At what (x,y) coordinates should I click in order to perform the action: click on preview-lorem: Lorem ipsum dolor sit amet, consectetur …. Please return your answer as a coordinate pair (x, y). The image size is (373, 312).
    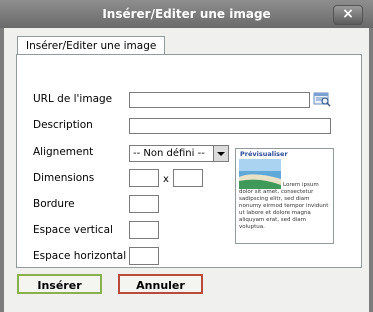
    Looking at the image, I should click on (284, 206).